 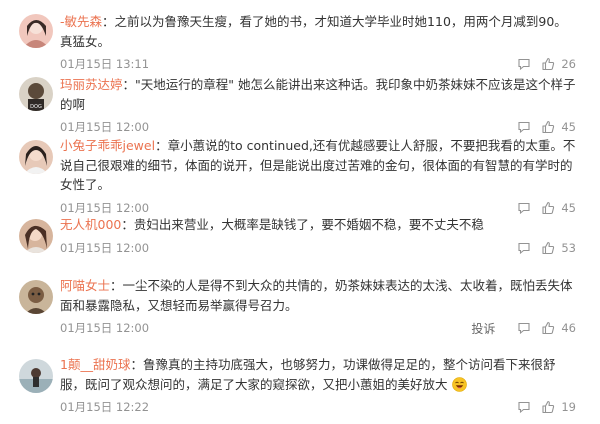 What do you see at coordinates (36, 94) in the screenshot?
I see `avatar: DOG` at bounding box center [36, 94].